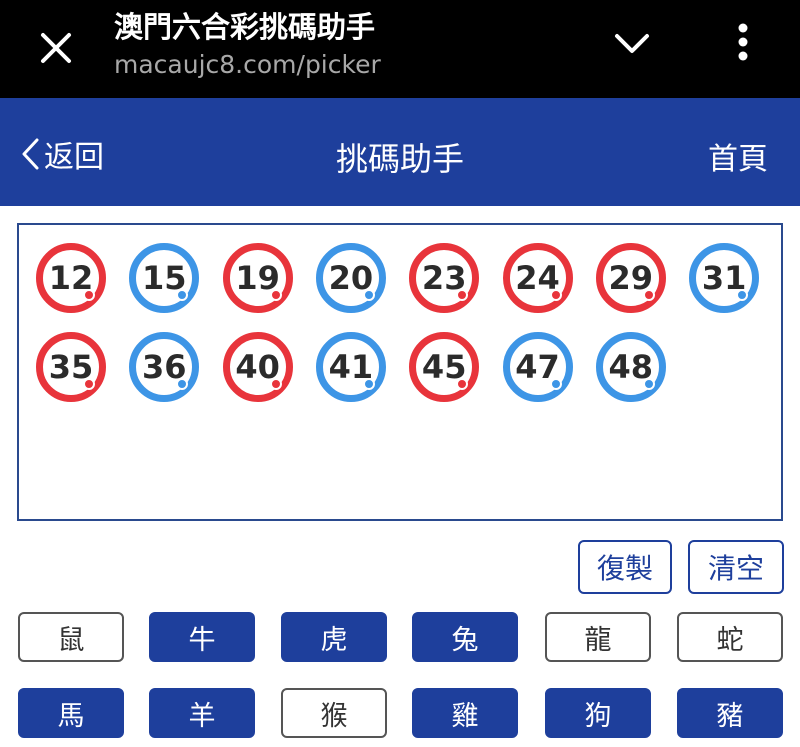 This screenshot has height=747, width=800. What do you see at coordinates (245, 27) in the screenshot?
I see `browser-page-title: 澳門六合彩挑碼助手` at bounding box center [245, 27].